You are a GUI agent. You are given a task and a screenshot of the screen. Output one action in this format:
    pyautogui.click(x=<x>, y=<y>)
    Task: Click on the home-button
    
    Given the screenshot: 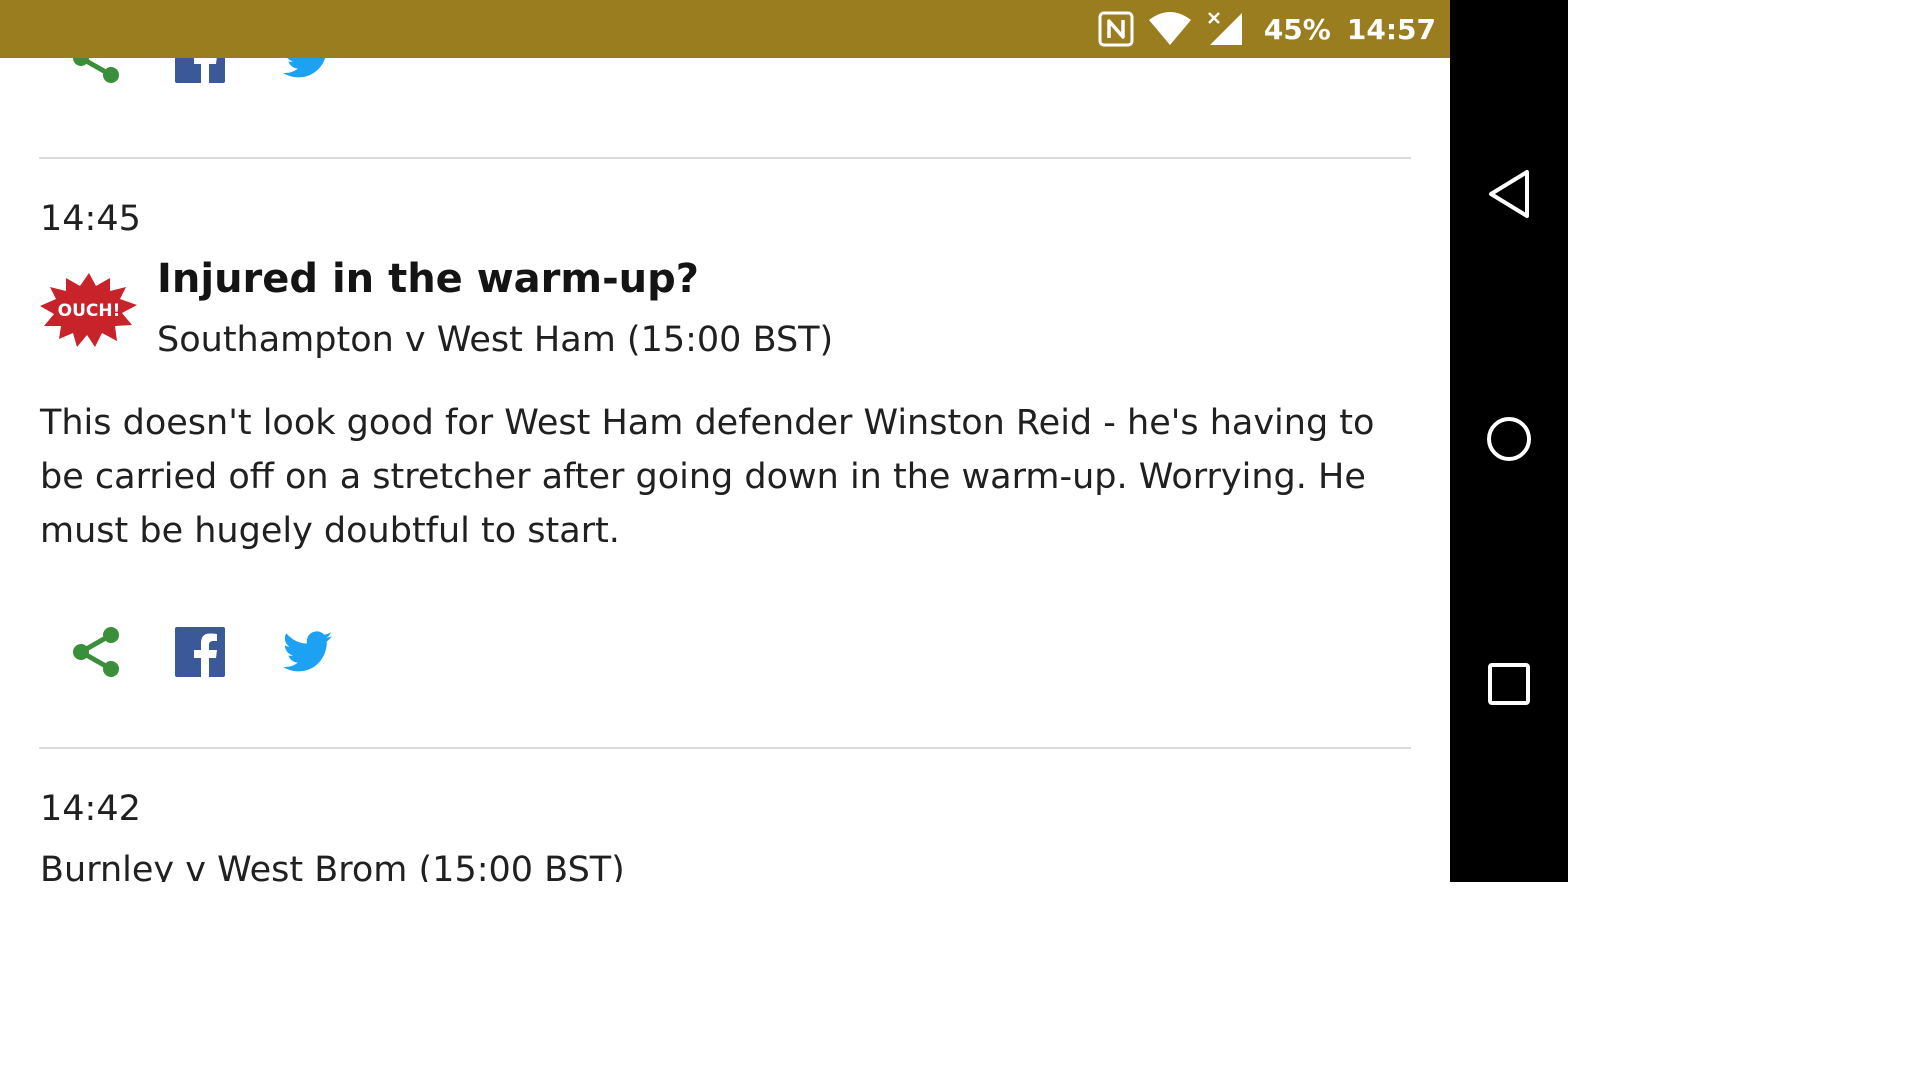 What is the action you would take?
    pyautogui.click(x=1509, y=441)
    